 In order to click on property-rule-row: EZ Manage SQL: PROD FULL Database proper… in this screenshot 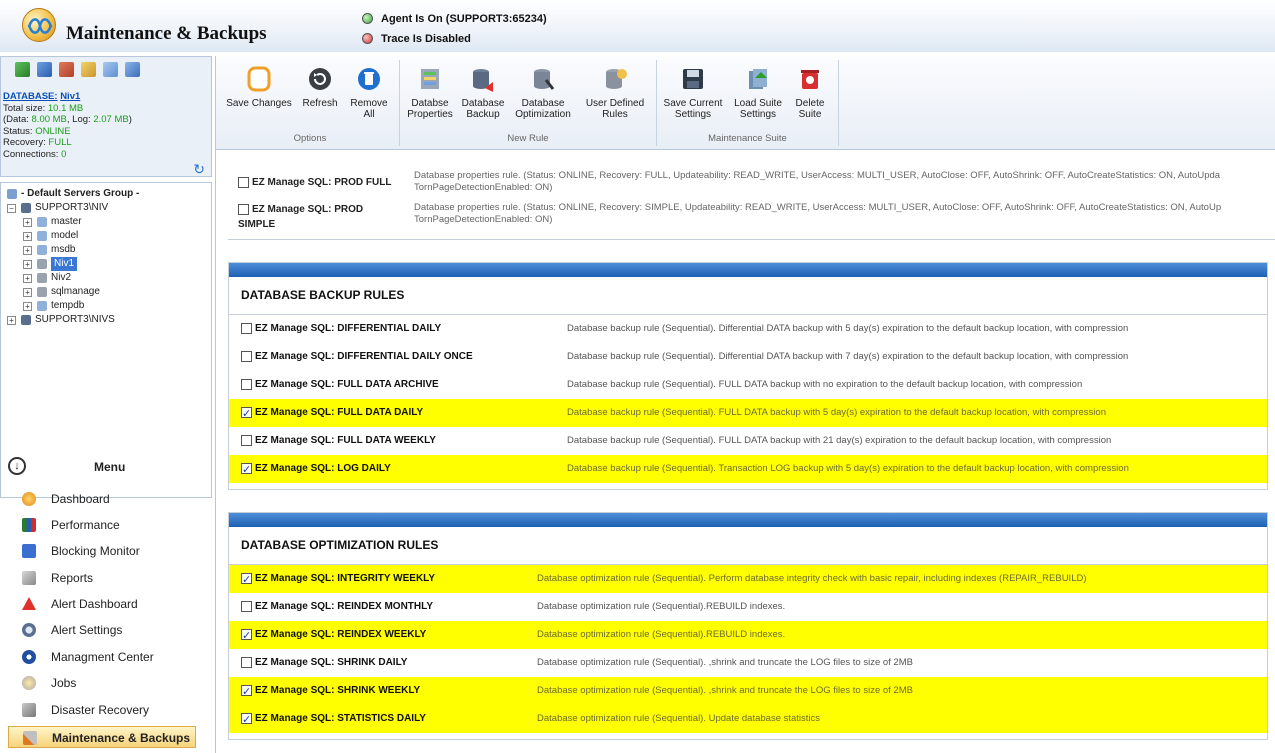, I will do `click(756, 184)`.